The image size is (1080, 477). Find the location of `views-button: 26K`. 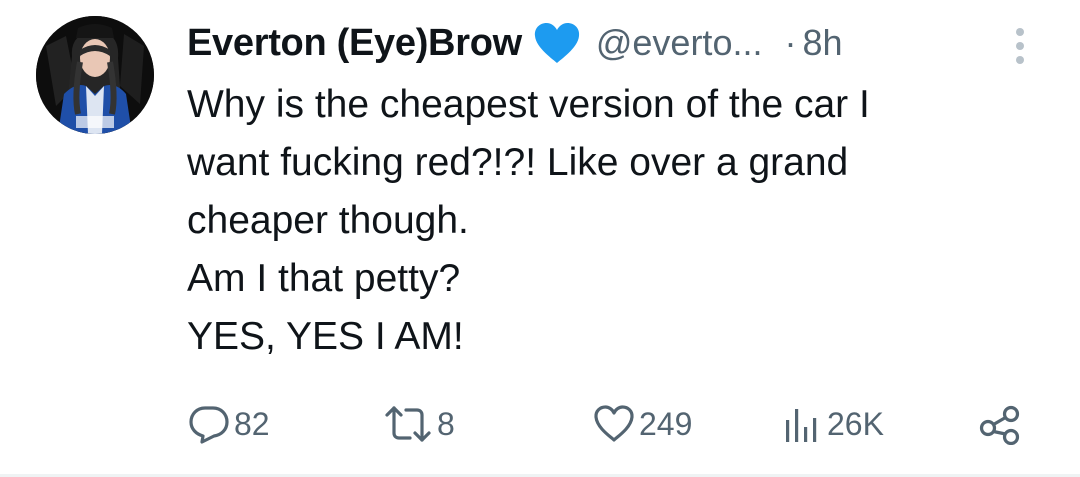

views-button: 26K is located at coordinates (832, 424).